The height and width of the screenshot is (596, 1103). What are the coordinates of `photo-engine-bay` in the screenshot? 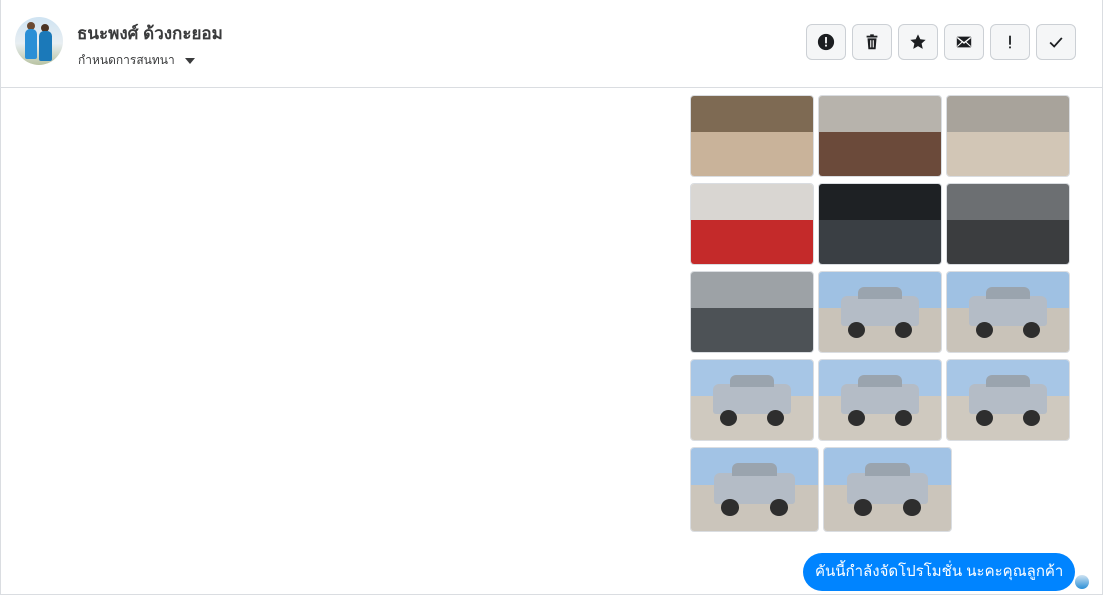 It's located at (752, 312).